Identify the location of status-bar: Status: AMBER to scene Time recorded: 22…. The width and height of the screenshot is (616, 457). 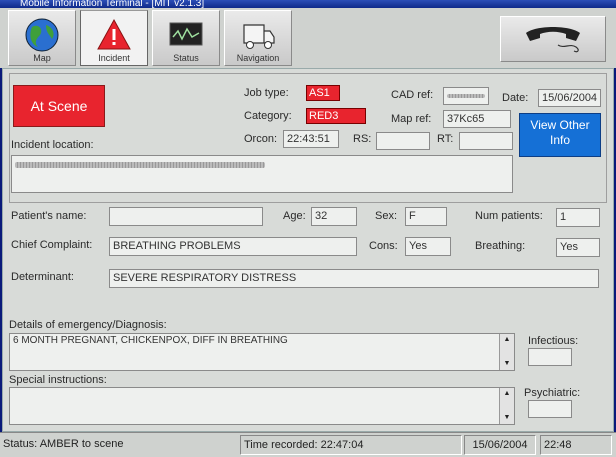
(308, 444).